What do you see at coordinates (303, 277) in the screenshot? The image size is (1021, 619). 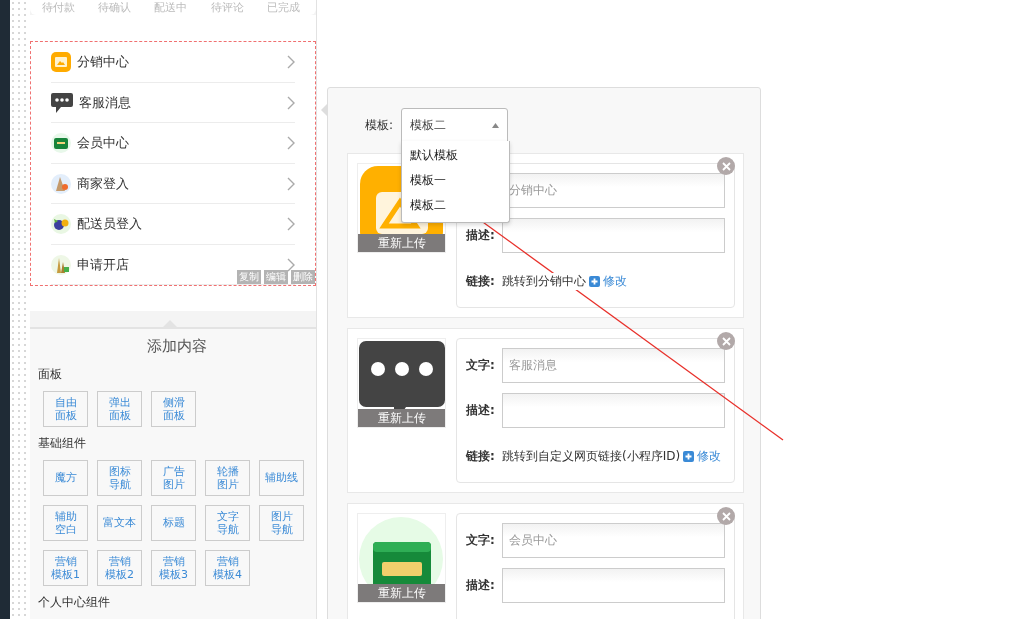 I see `block-action-button: 删除` at bounding box center [303, 277].